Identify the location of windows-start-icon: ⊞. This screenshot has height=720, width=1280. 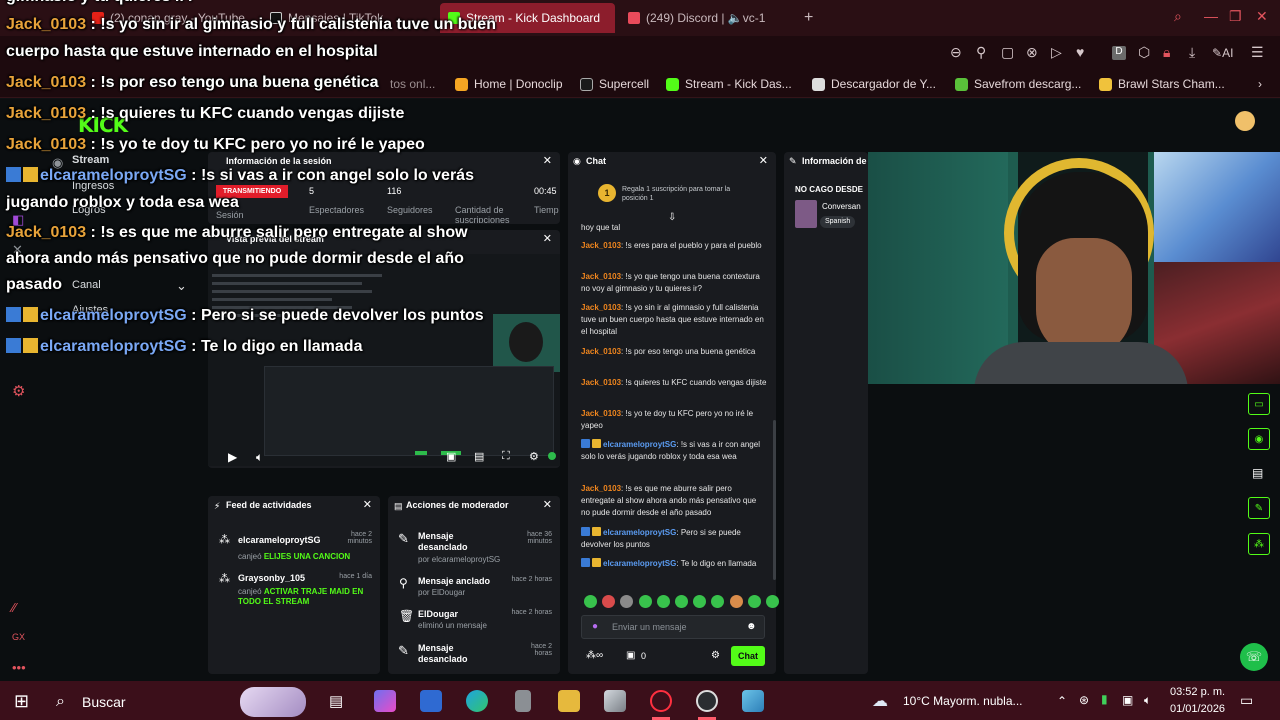
(21, 701).